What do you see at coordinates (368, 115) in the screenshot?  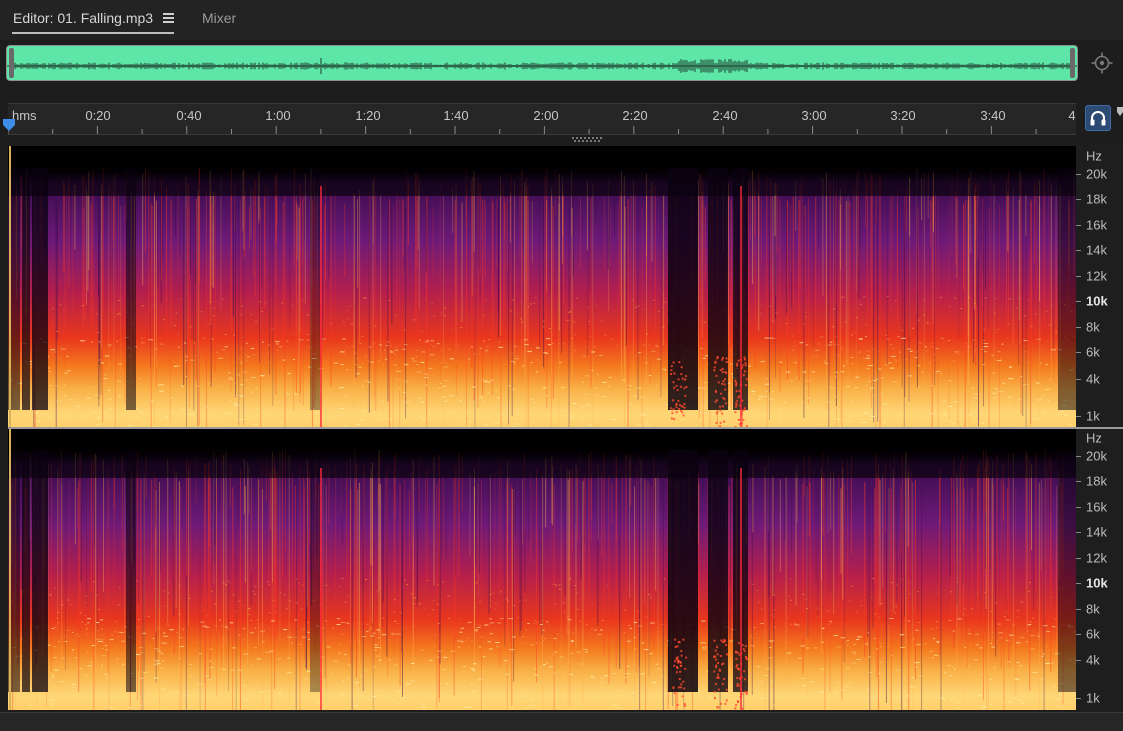 I see `ruler-label: 1:20` at bounding box center [368, 115].